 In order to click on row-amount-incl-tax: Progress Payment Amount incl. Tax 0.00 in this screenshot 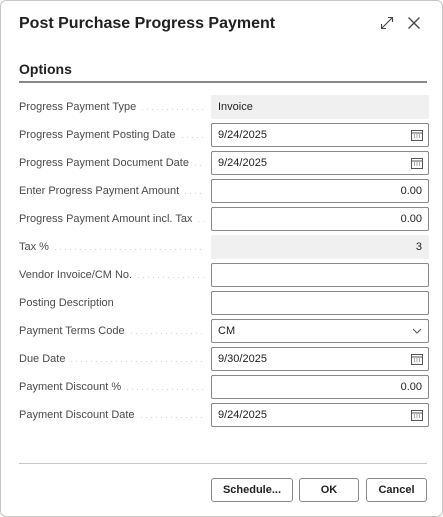, I will do `click(224, 219)`.